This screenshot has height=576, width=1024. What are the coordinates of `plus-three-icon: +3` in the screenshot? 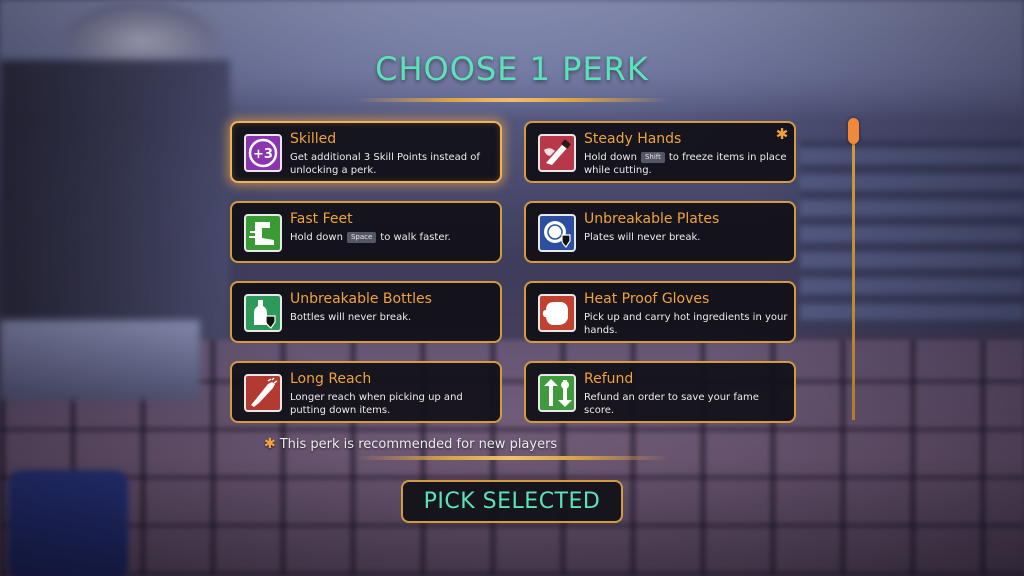 It's located at (263, 153).